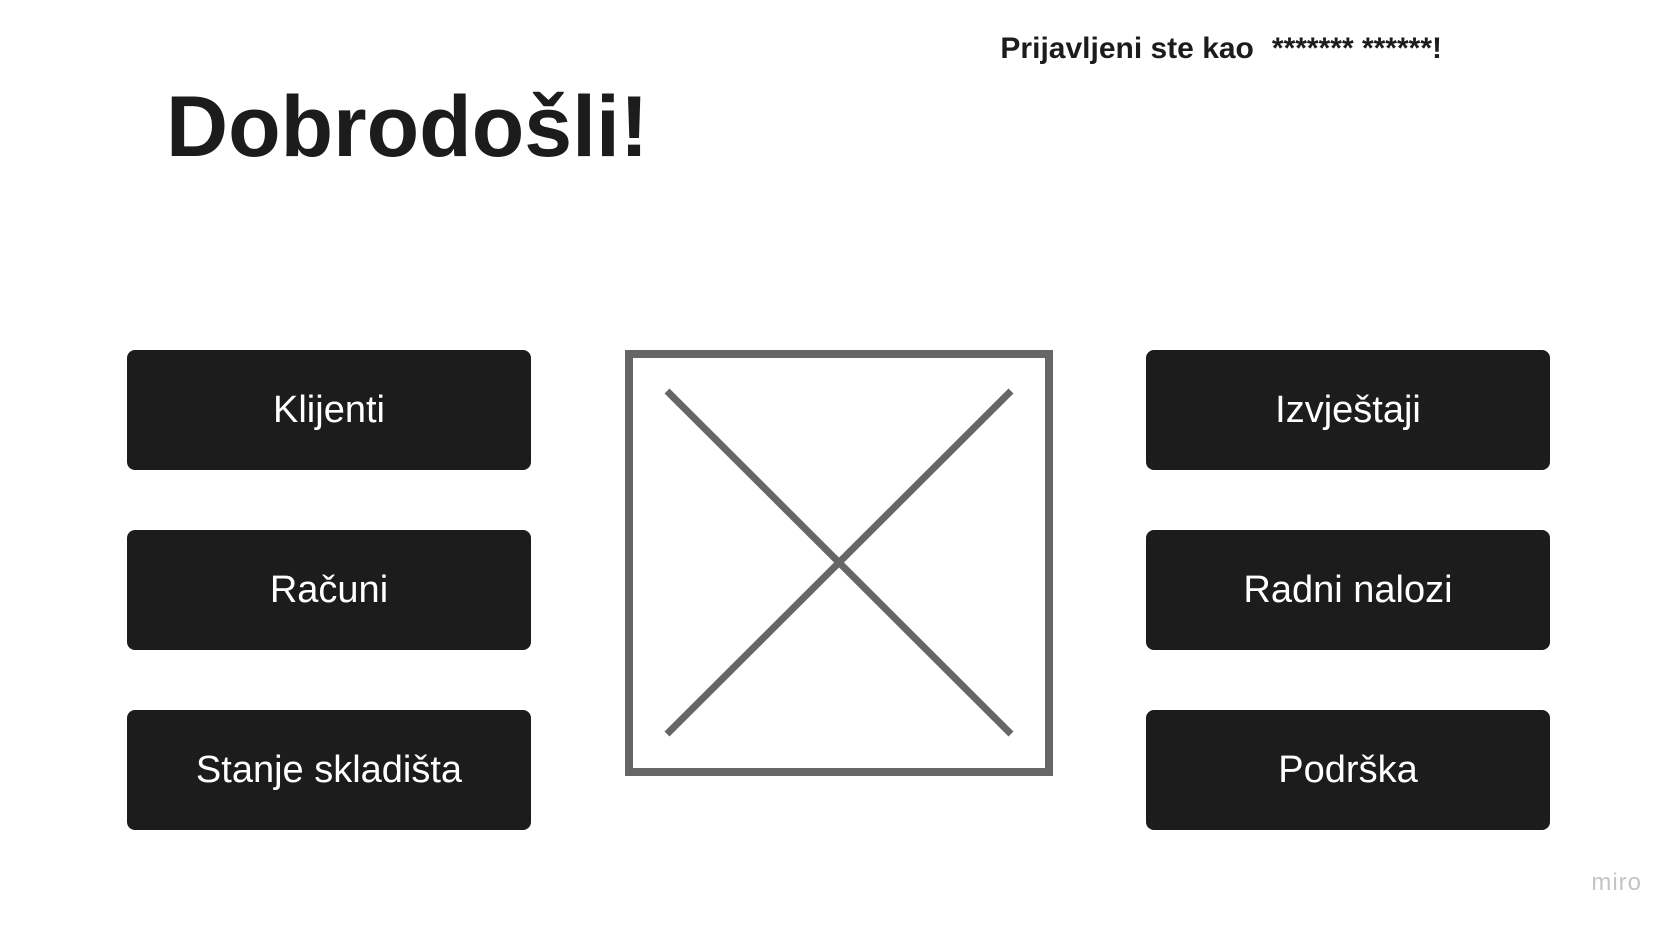 The height and width of the screenshot is (937, 1666). I want to click on image-placeholder-graphic, so click(839, 563).